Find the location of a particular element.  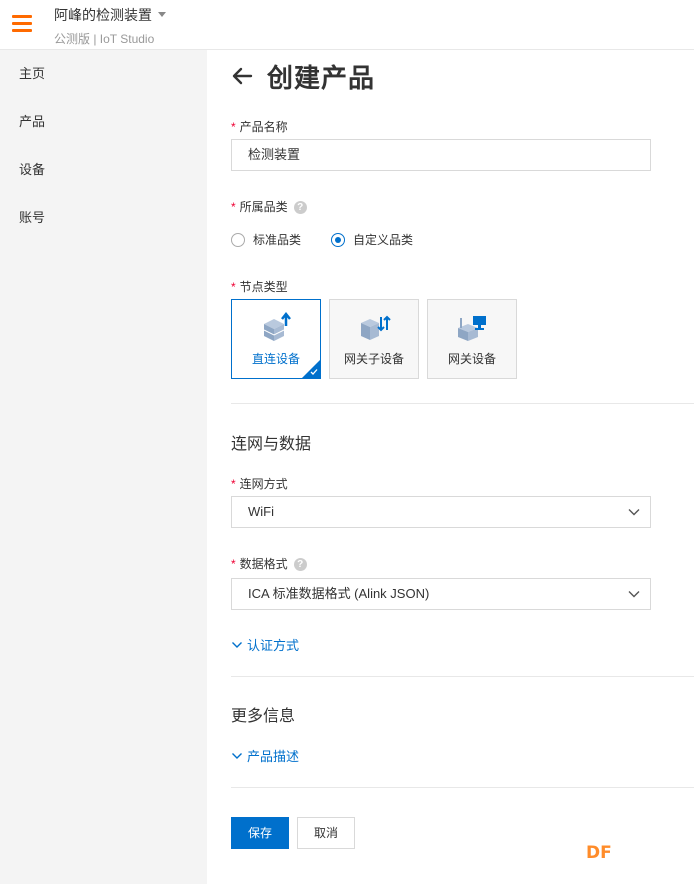

auth-method-expander: 认证方式 is located at coordinates (265, 644).